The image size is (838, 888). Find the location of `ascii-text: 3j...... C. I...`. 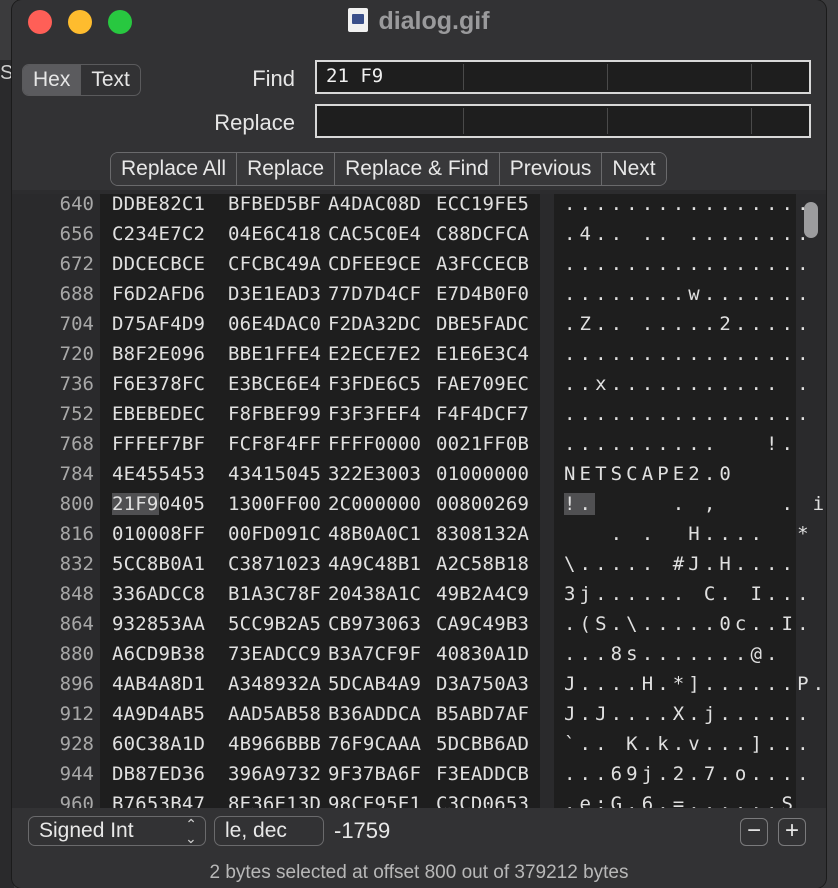

ascii-text: 3j...... C. I... is located at coordinates (688, 594).